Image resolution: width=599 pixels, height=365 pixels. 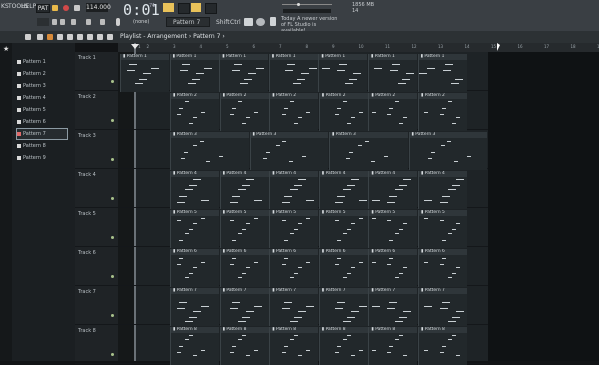 What do you see at coordinates (42, 110) in the screenshot?
I see `picker-pattern-5: Pattern 5` at bounding box center [42, 110].